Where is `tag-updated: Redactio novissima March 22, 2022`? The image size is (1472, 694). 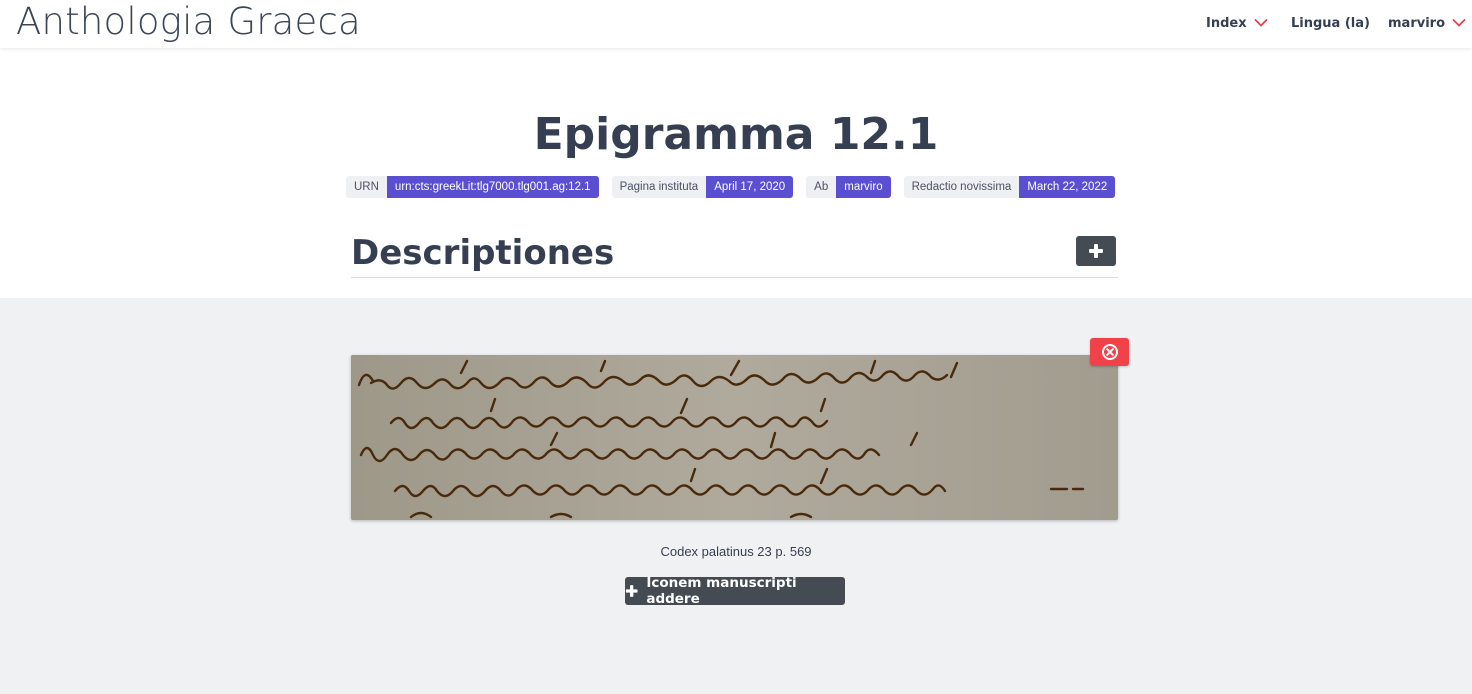 tag-updated: Redactio novissima March 22, 2022 is located at coordinates (1009, 187).